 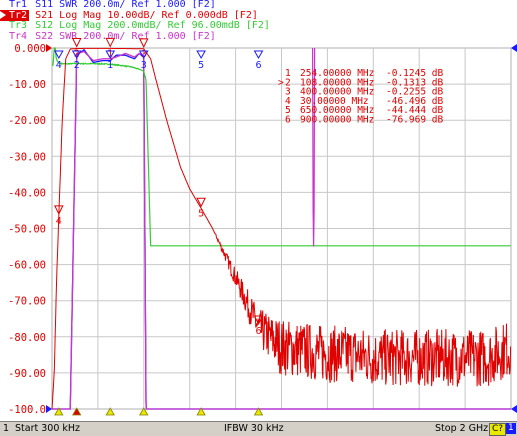 I want to click on marker-6-top-label: 6, so click(x=258, y=65).